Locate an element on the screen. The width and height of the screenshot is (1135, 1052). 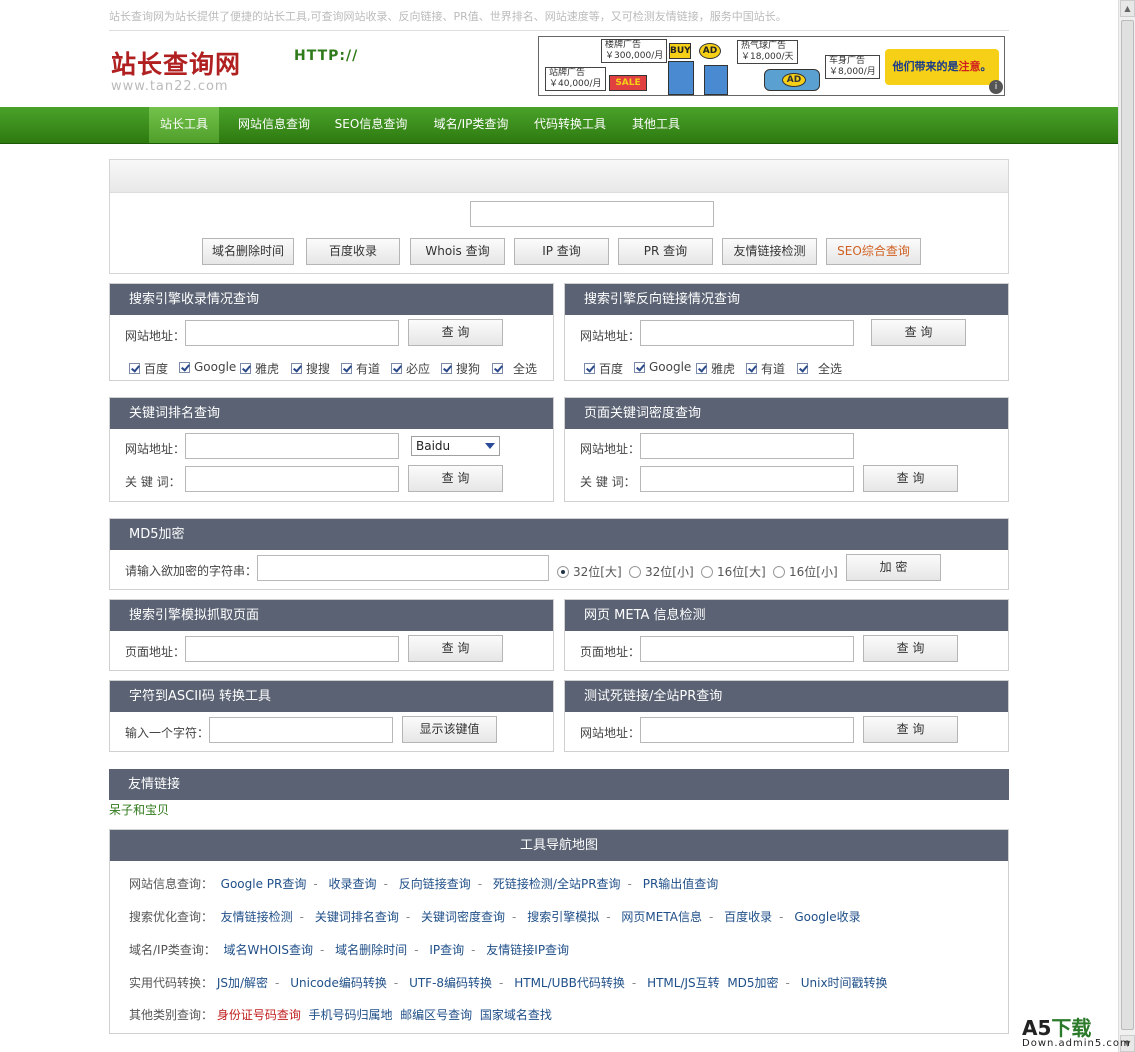
ascii-char-input is located at coordinates (301, 730).